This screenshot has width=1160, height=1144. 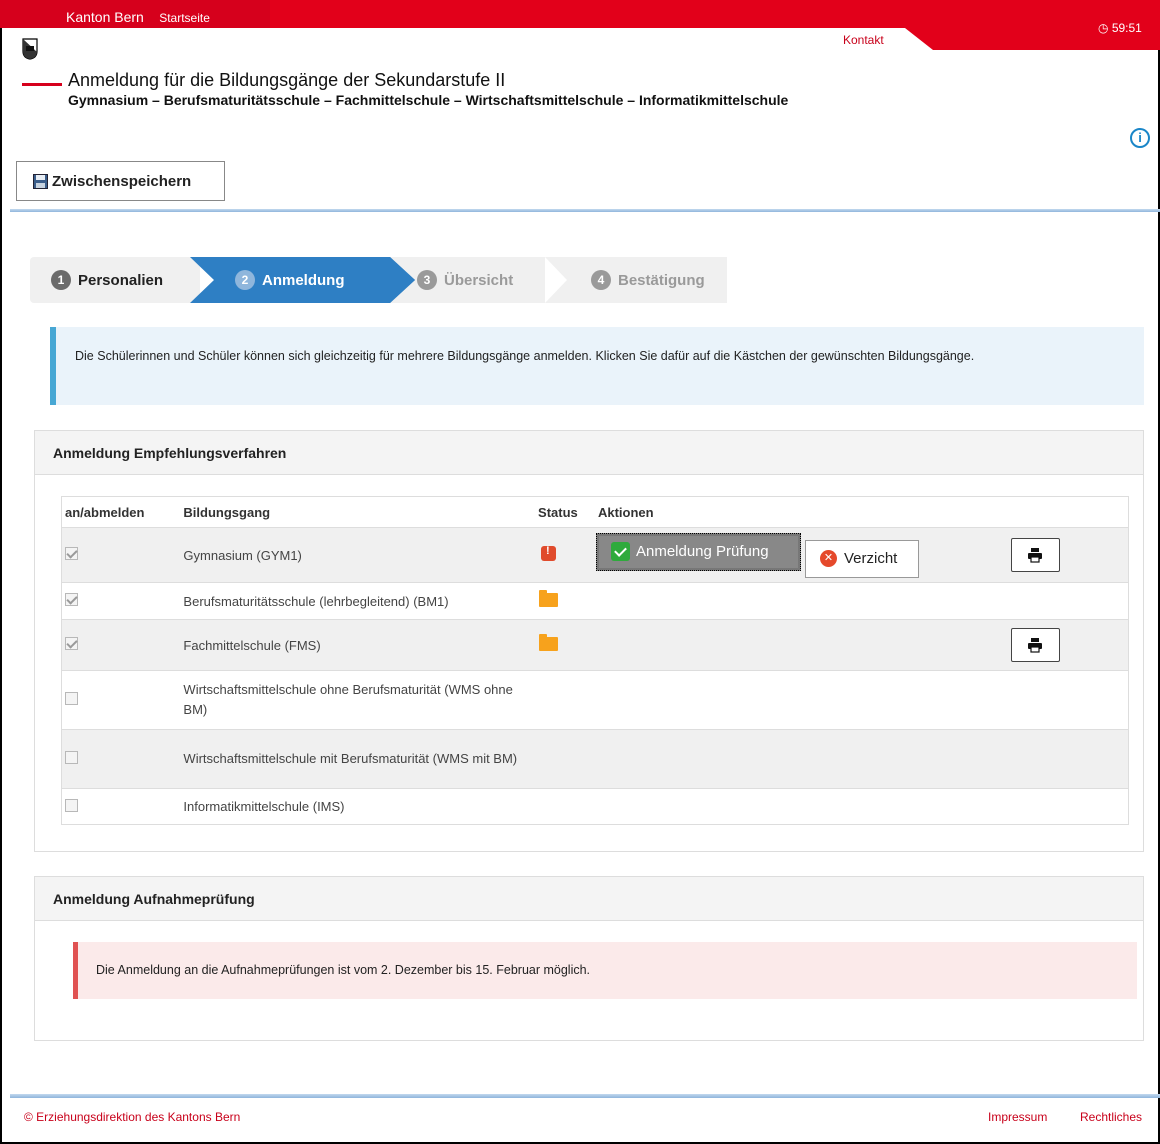 What do you see at coordinates (828, 558) in the screenshot?
I see `close-icon: ✕` at bounding box center [828, 558].